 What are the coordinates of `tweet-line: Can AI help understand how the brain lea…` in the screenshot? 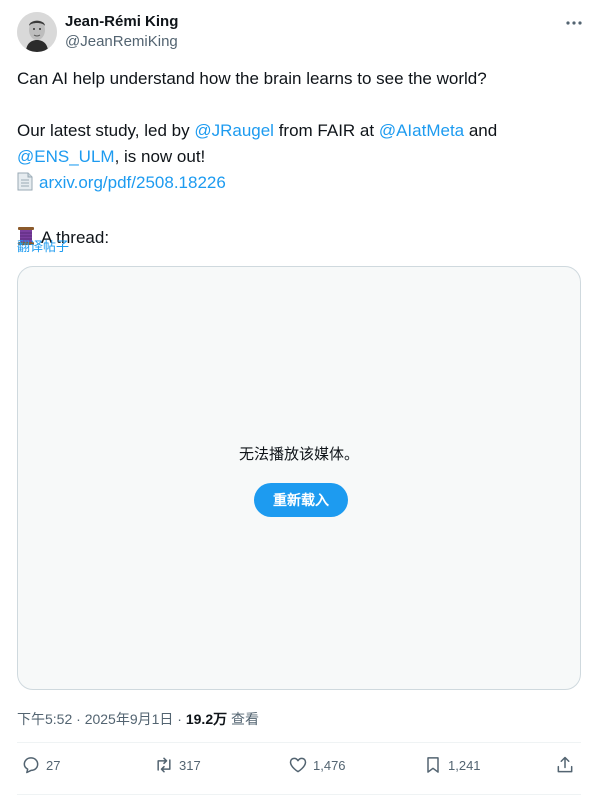 It's located at (252, 78).